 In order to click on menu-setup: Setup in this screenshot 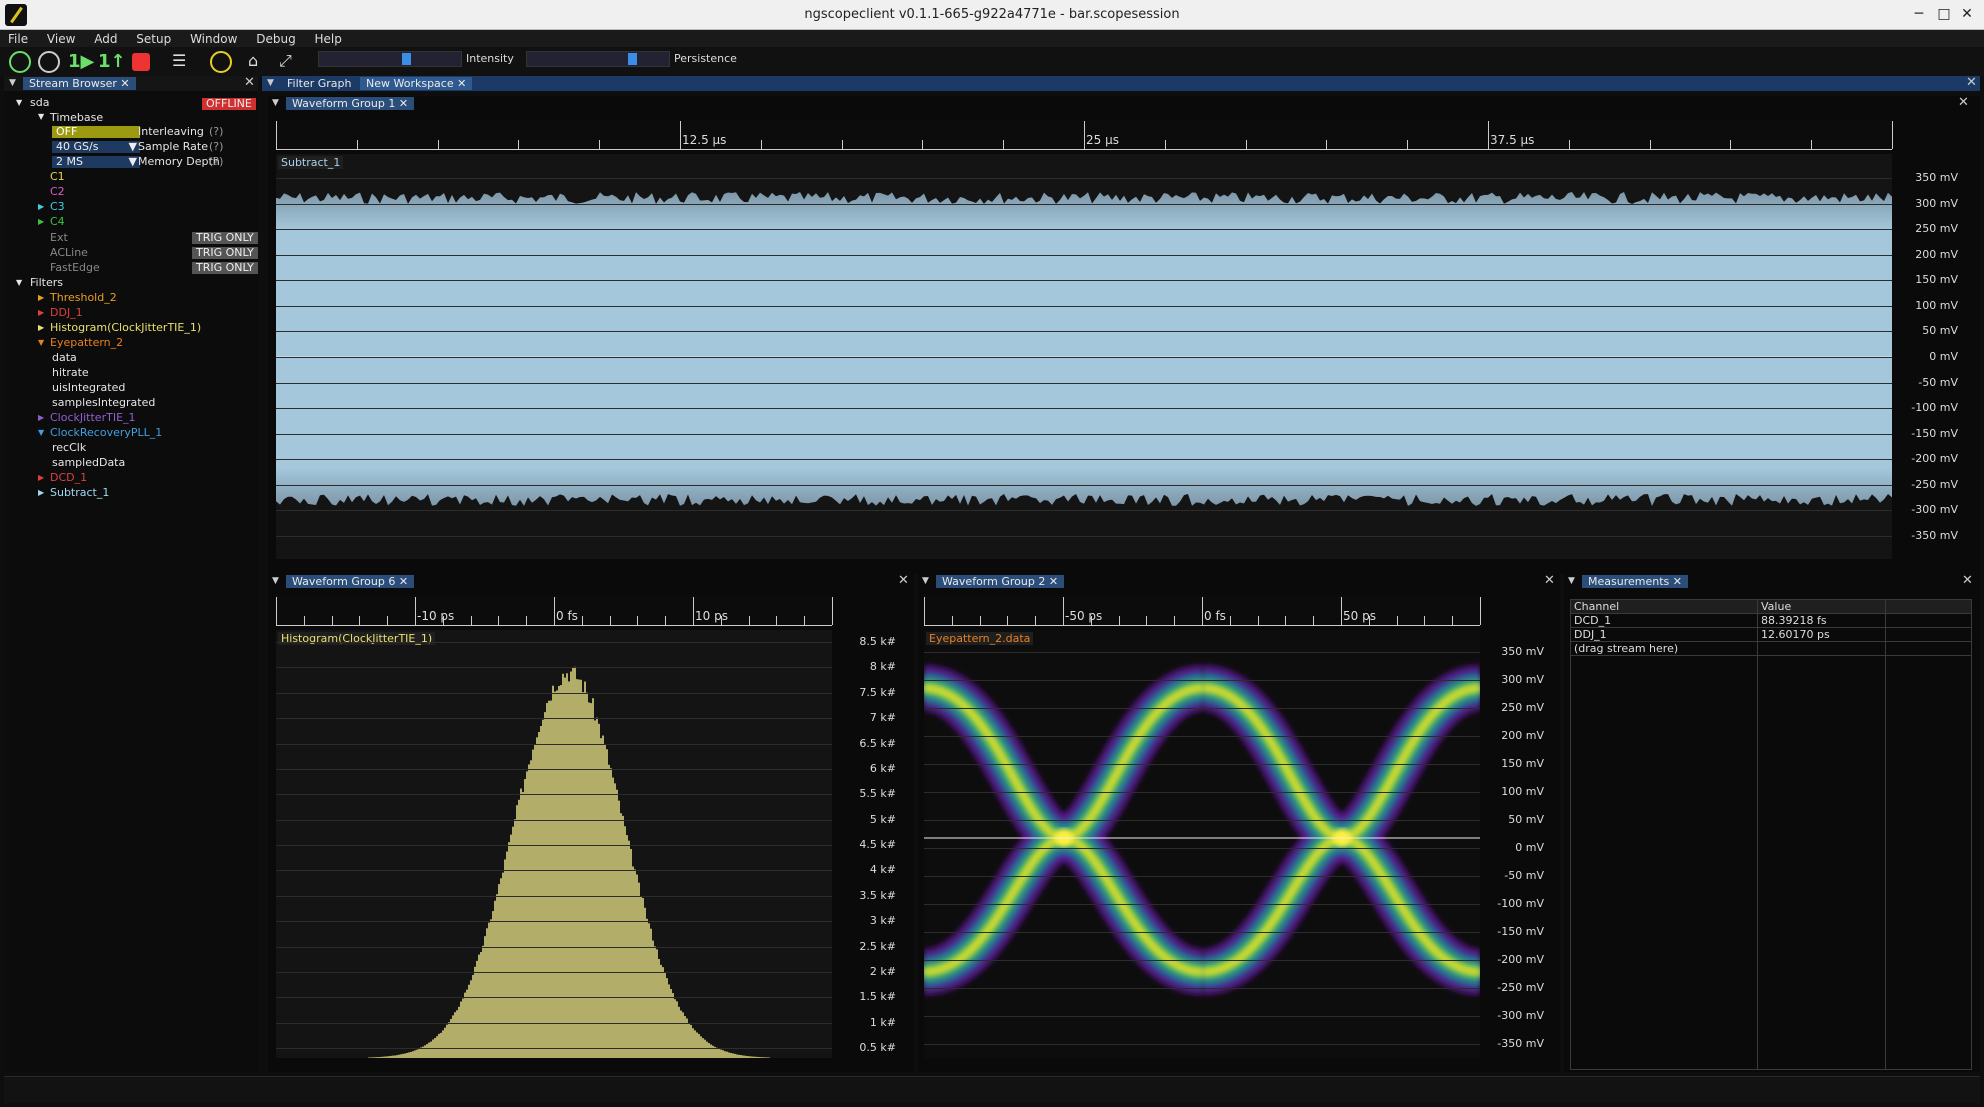, I will do `click(153, 38)`.